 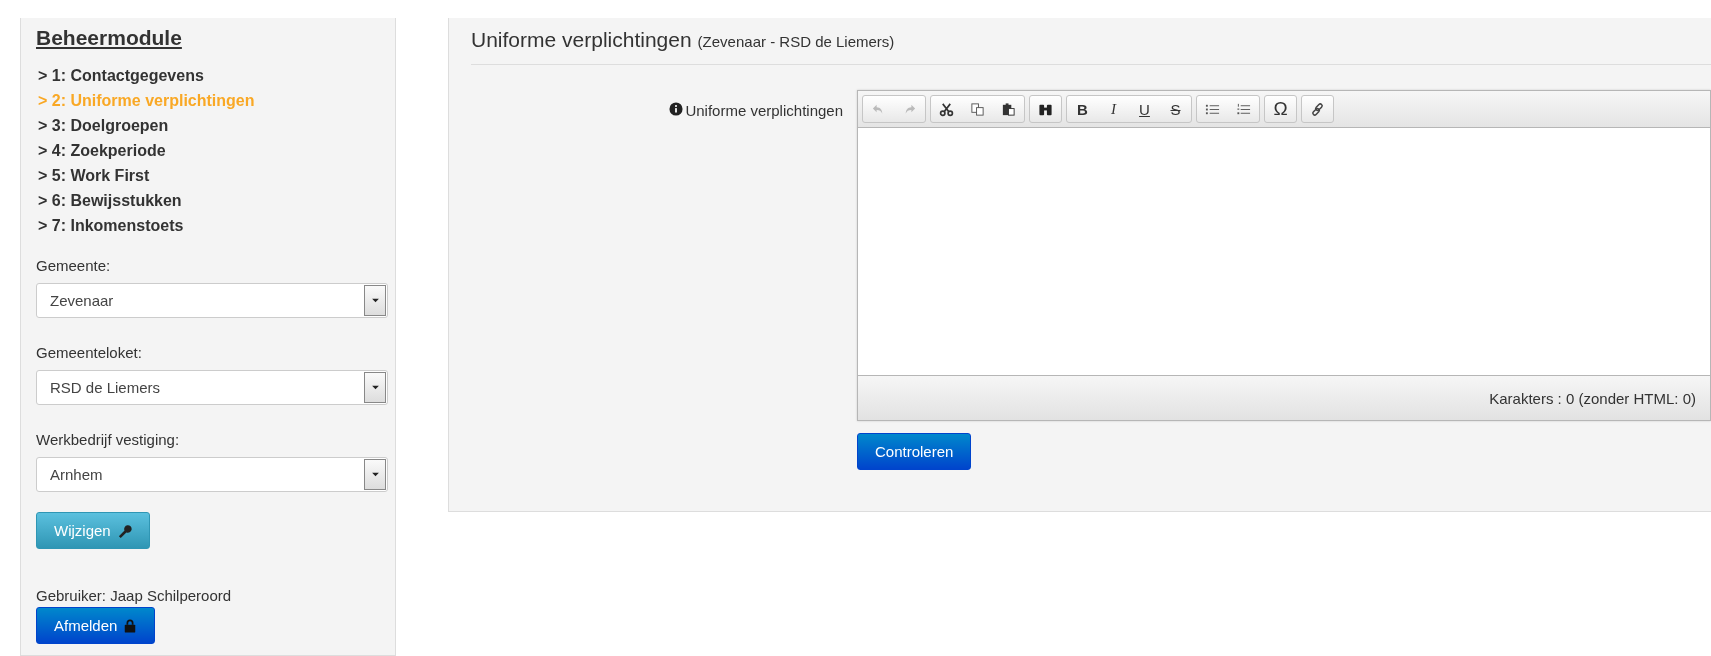 I want to click on user-text: Gebruiker: Jaap Schilperoord, so click(x=134, y=595).